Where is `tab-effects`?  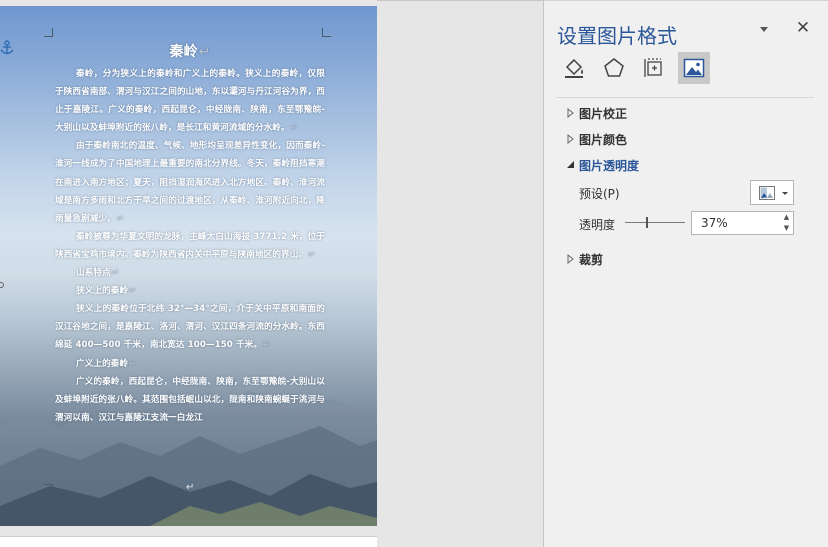
tab-effects is located at coordinates (614, 68).